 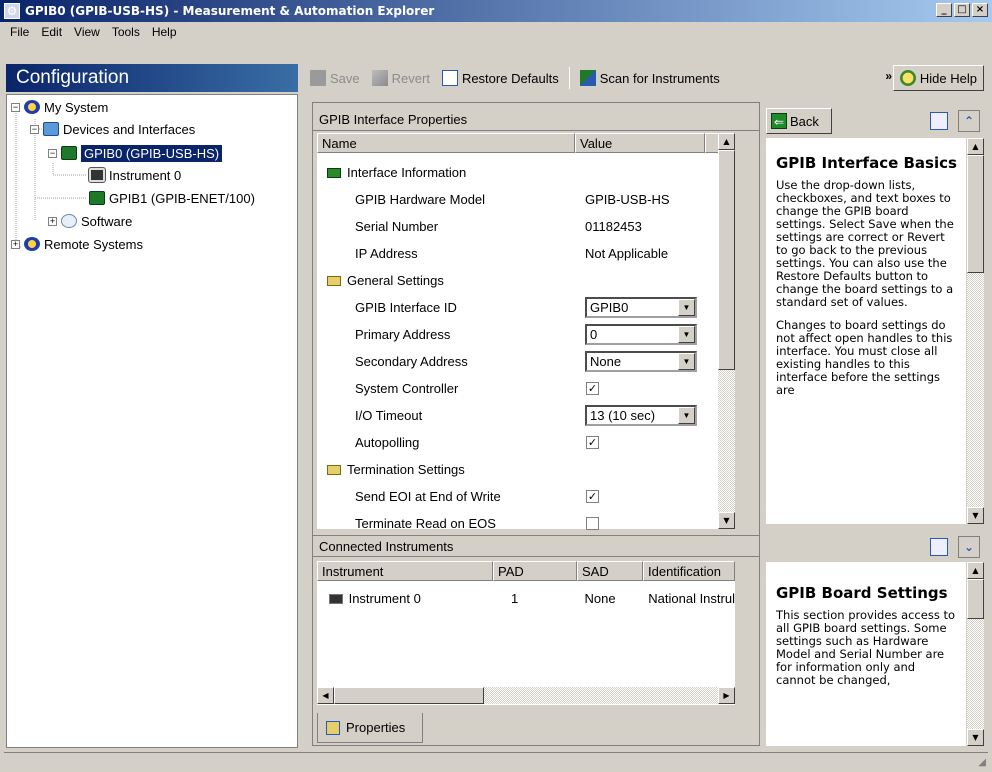 I want to click on status-bar: ◢, so click(x=496, y=762).